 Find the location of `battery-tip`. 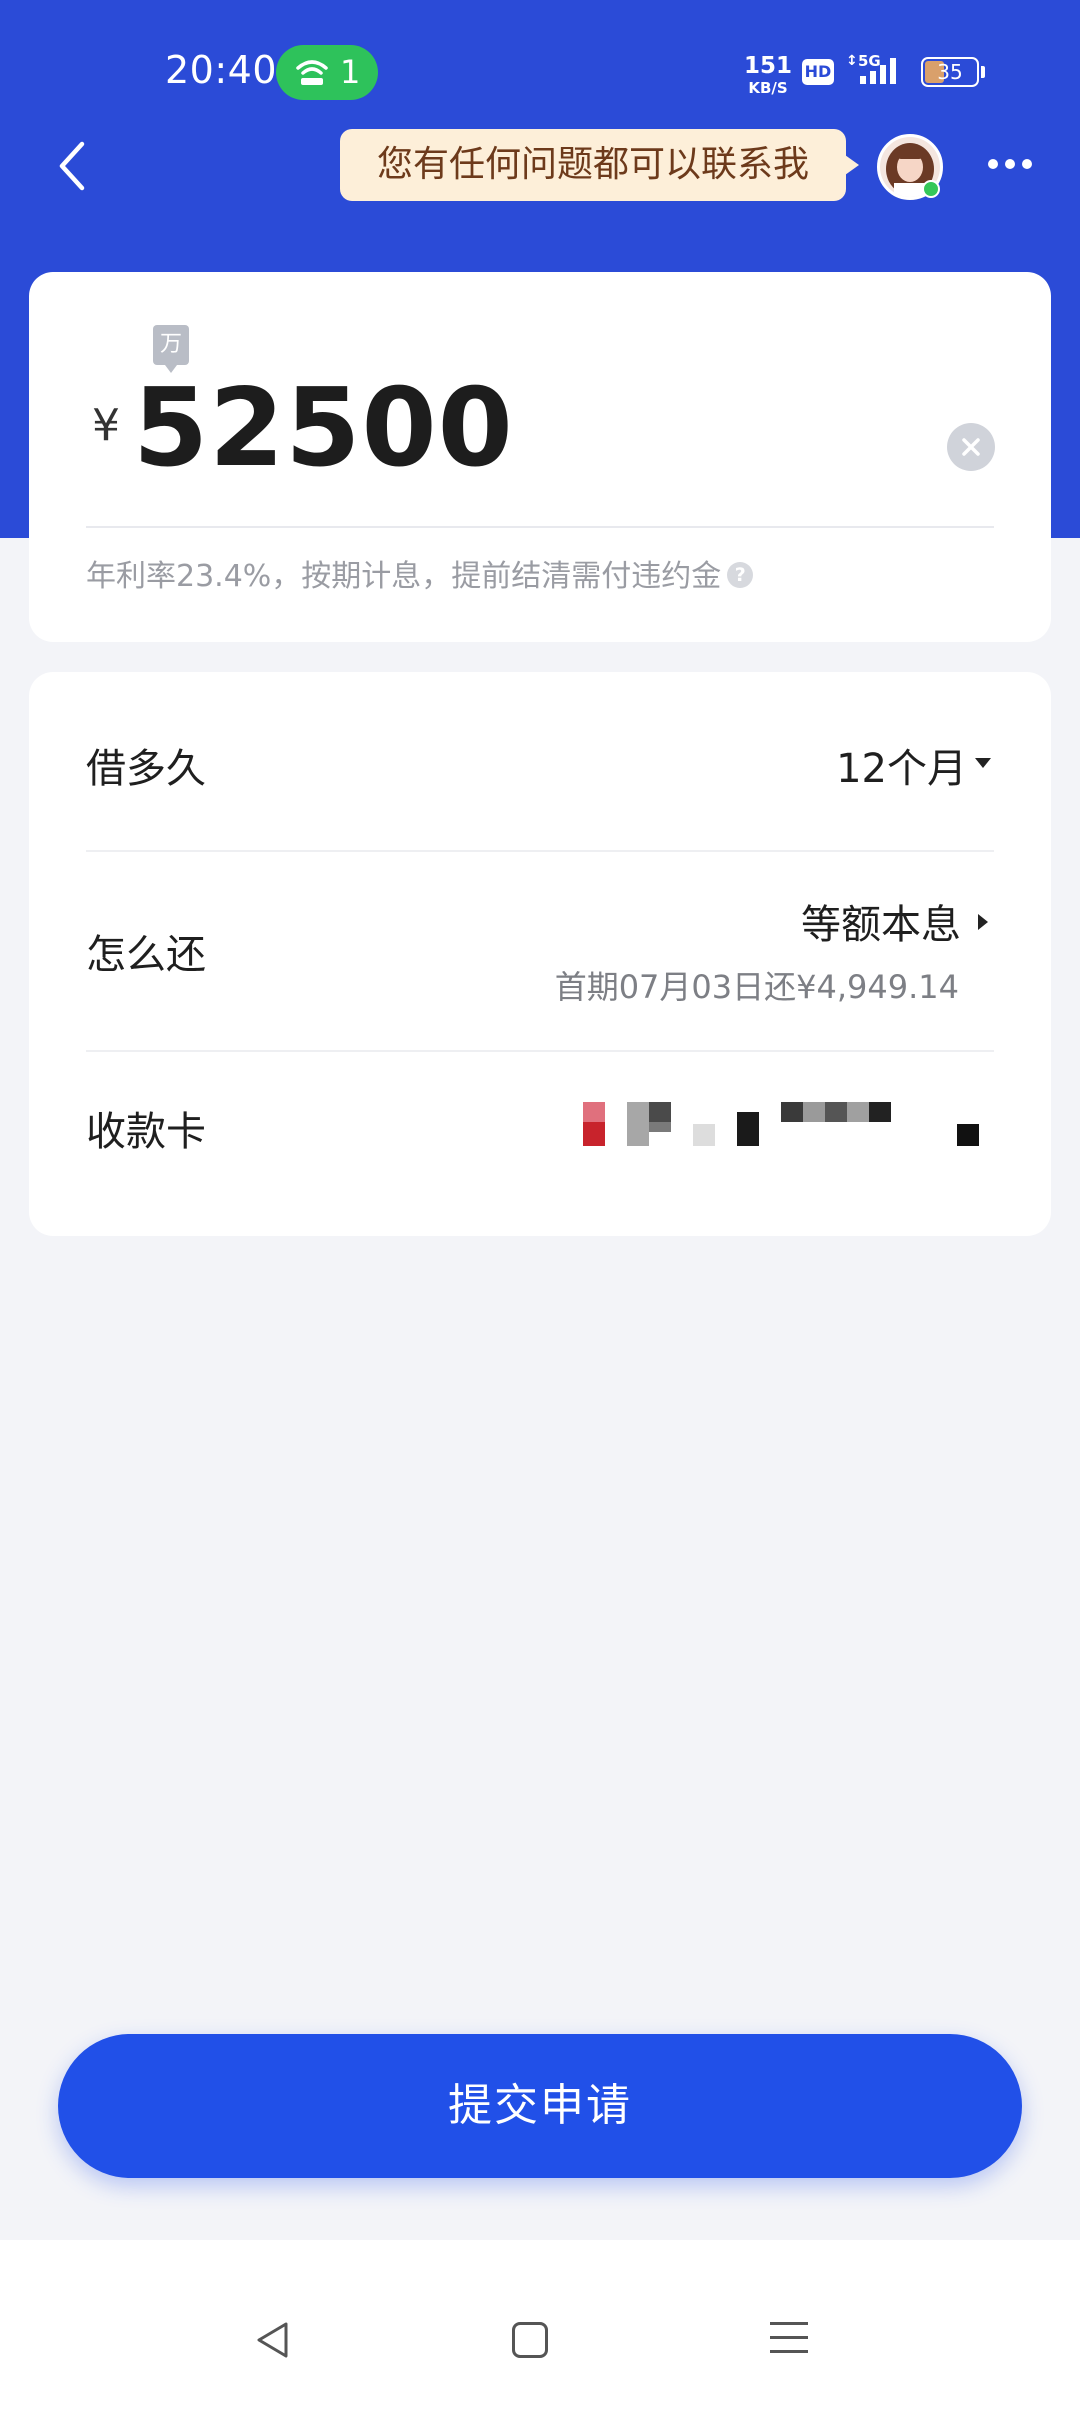

battery-tip is located at coordinates (983, 72).